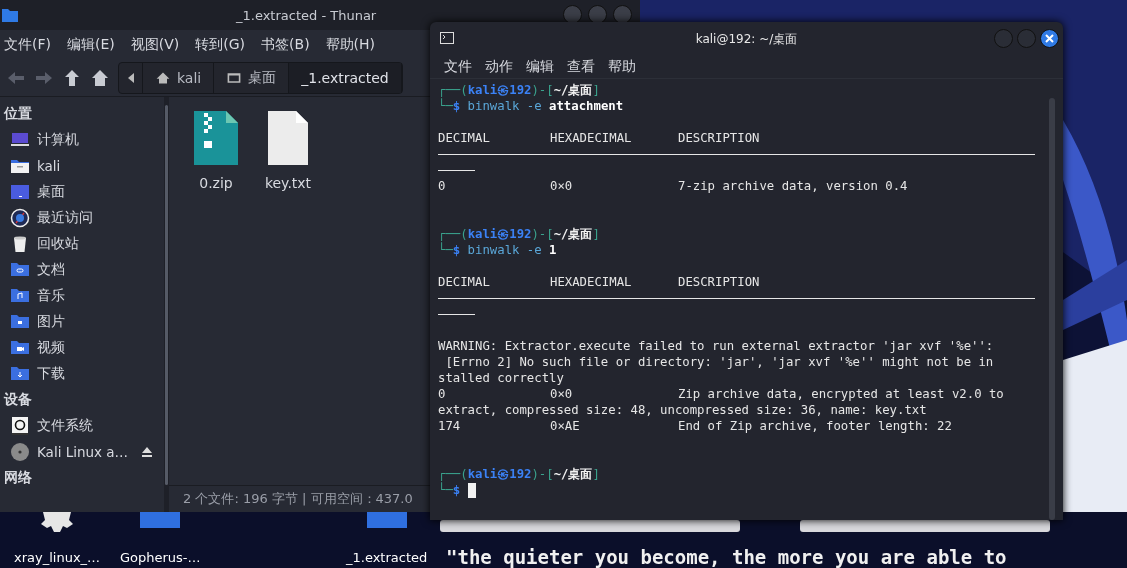 The width and height of the screenshot is (1127, 568). Describe the element at coordinates (447, 38) in the screenshot. I see `terminal-icon` at that location.